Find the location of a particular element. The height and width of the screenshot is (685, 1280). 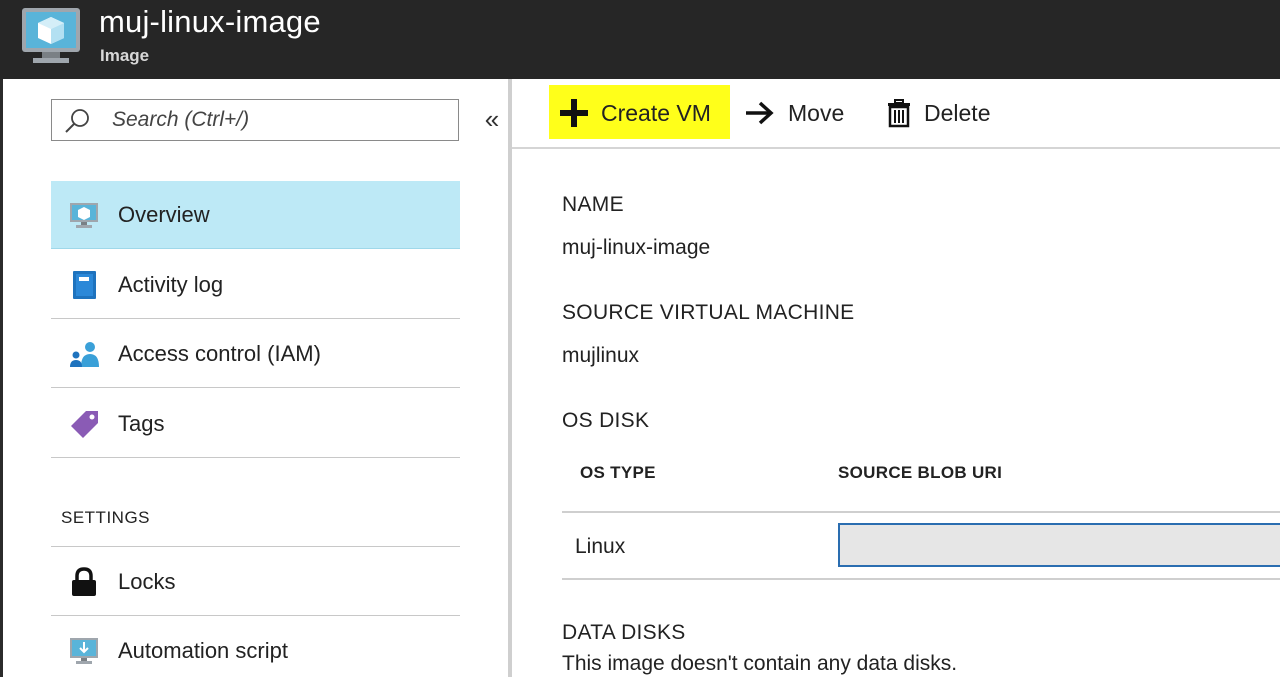

column-header-source-blob-uri: SOURCE BLOB URI is located at coordinates (920, 472).